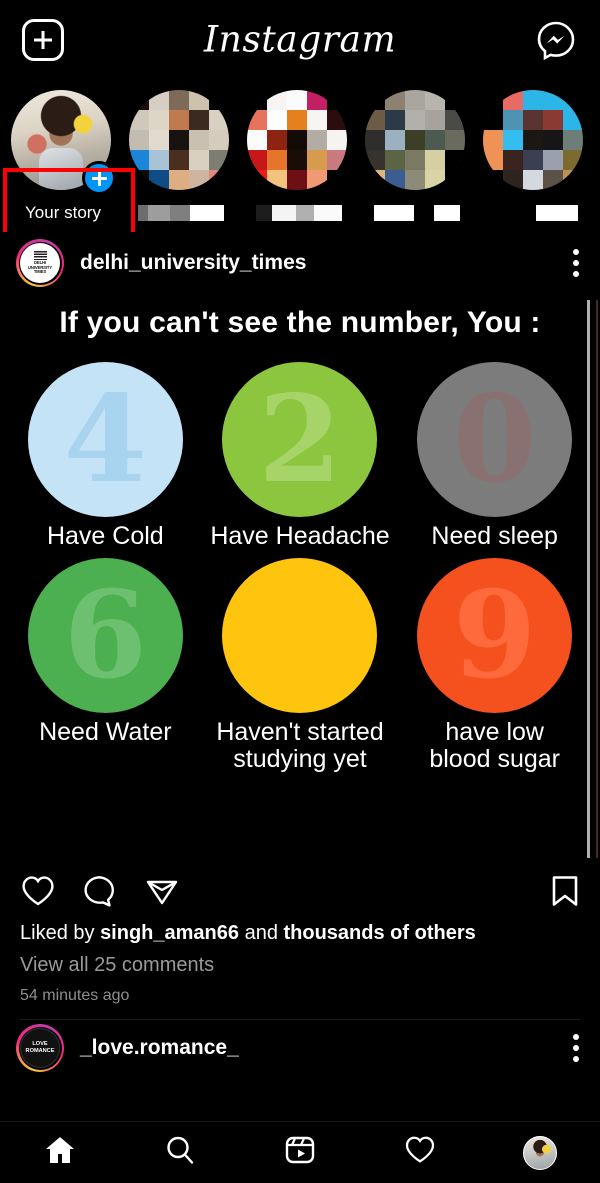 The width and height of the screenshot is (600, 1183). Describe the element at coordinates (75, 995) in the screenshot. I see `post-timestamp: 54 minutes ago` at that location.